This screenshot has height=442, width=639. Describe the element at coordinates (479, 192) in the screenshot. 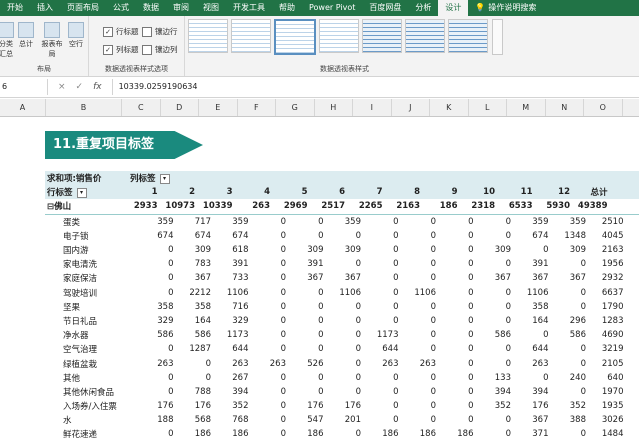

I see `col-header-cell: 10` at that location.